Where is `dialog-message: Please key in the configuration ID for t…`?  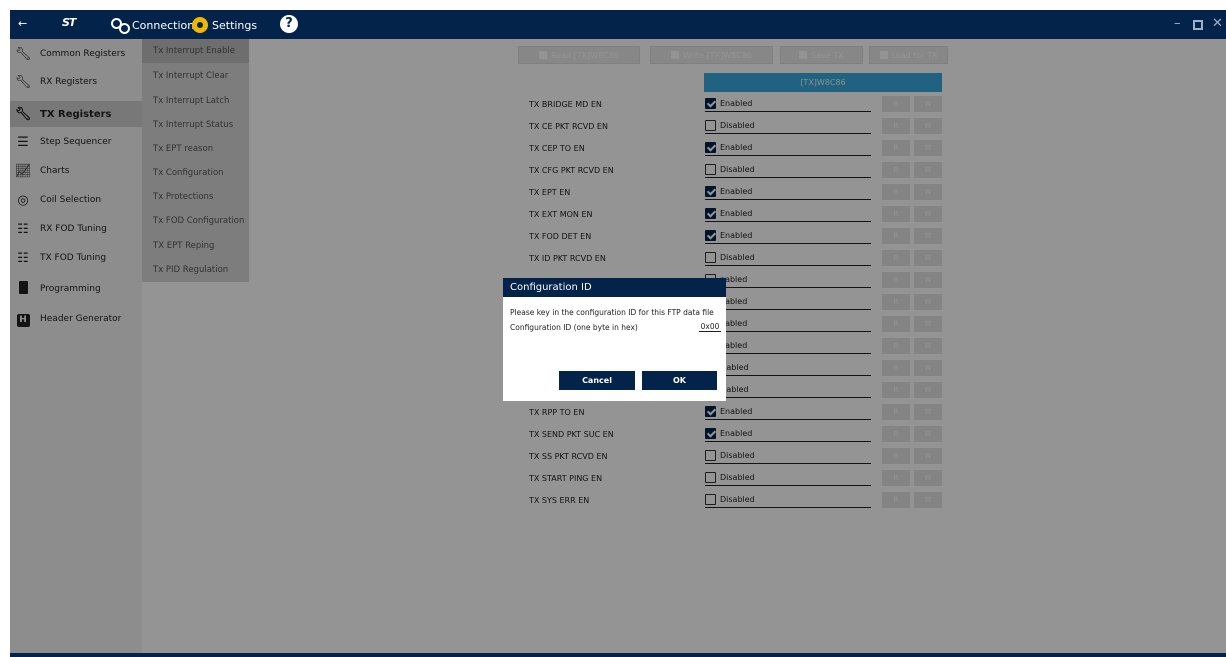
dialog-message: Please key in the configuration ID for t… is located at coordinates (612, 312).